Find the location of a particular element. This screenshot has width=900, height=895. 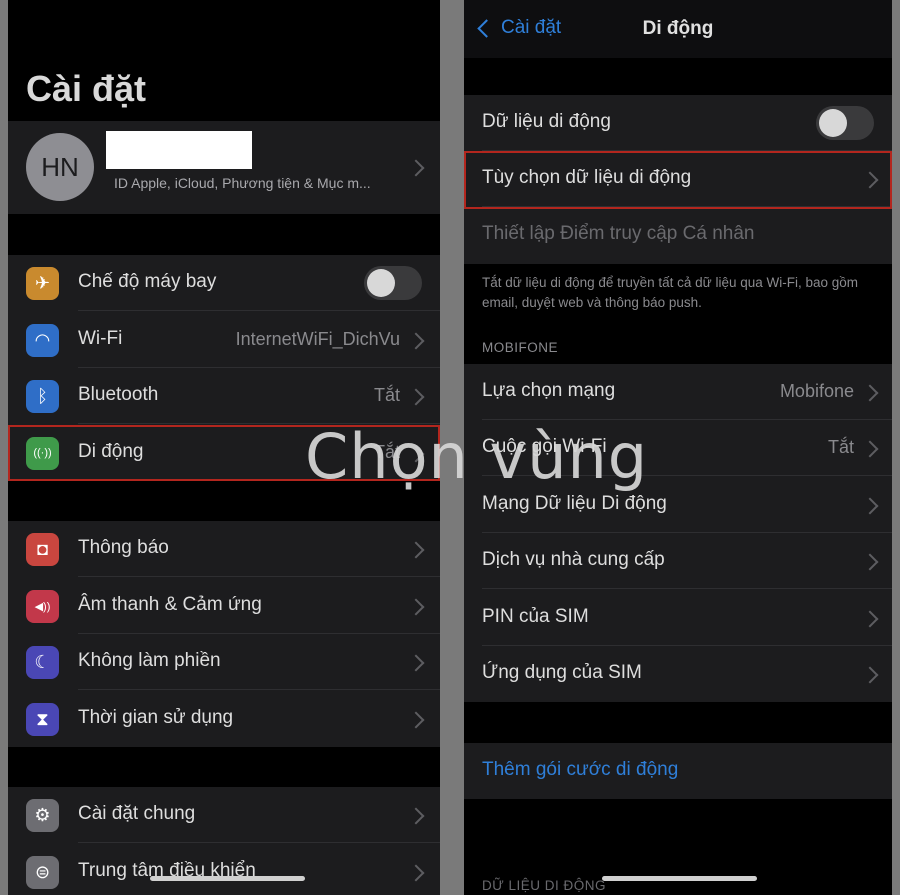

hourglass-icon: ⧗ is located at coordinates (42, 719).